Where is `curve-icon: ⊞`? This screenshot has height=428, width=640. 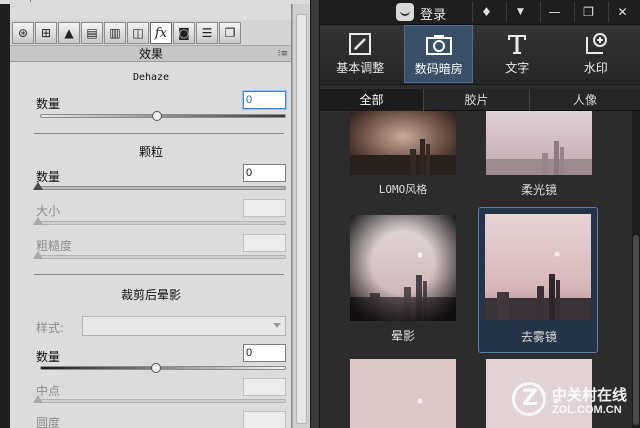
curve-icon: ⊞ is located at coordinates (46, 33).